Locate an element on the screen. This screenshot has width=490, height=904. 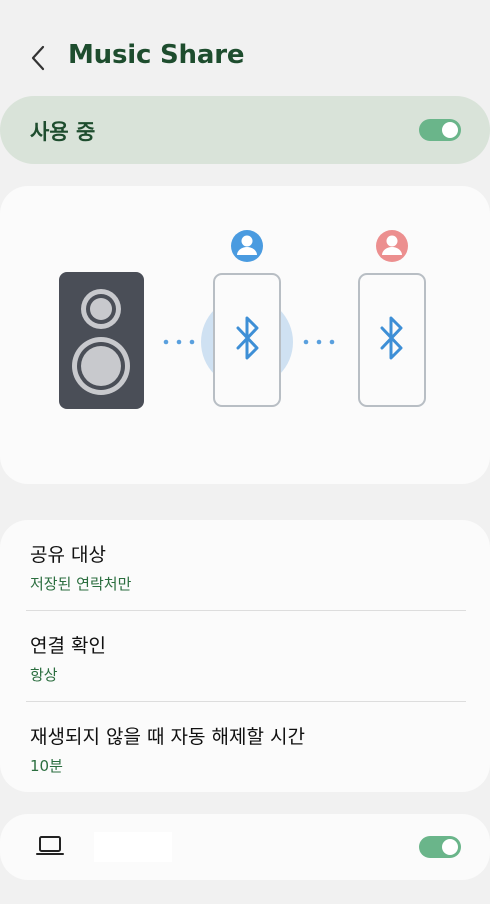
chevron-left-icon is located at coordinates (38, 58).